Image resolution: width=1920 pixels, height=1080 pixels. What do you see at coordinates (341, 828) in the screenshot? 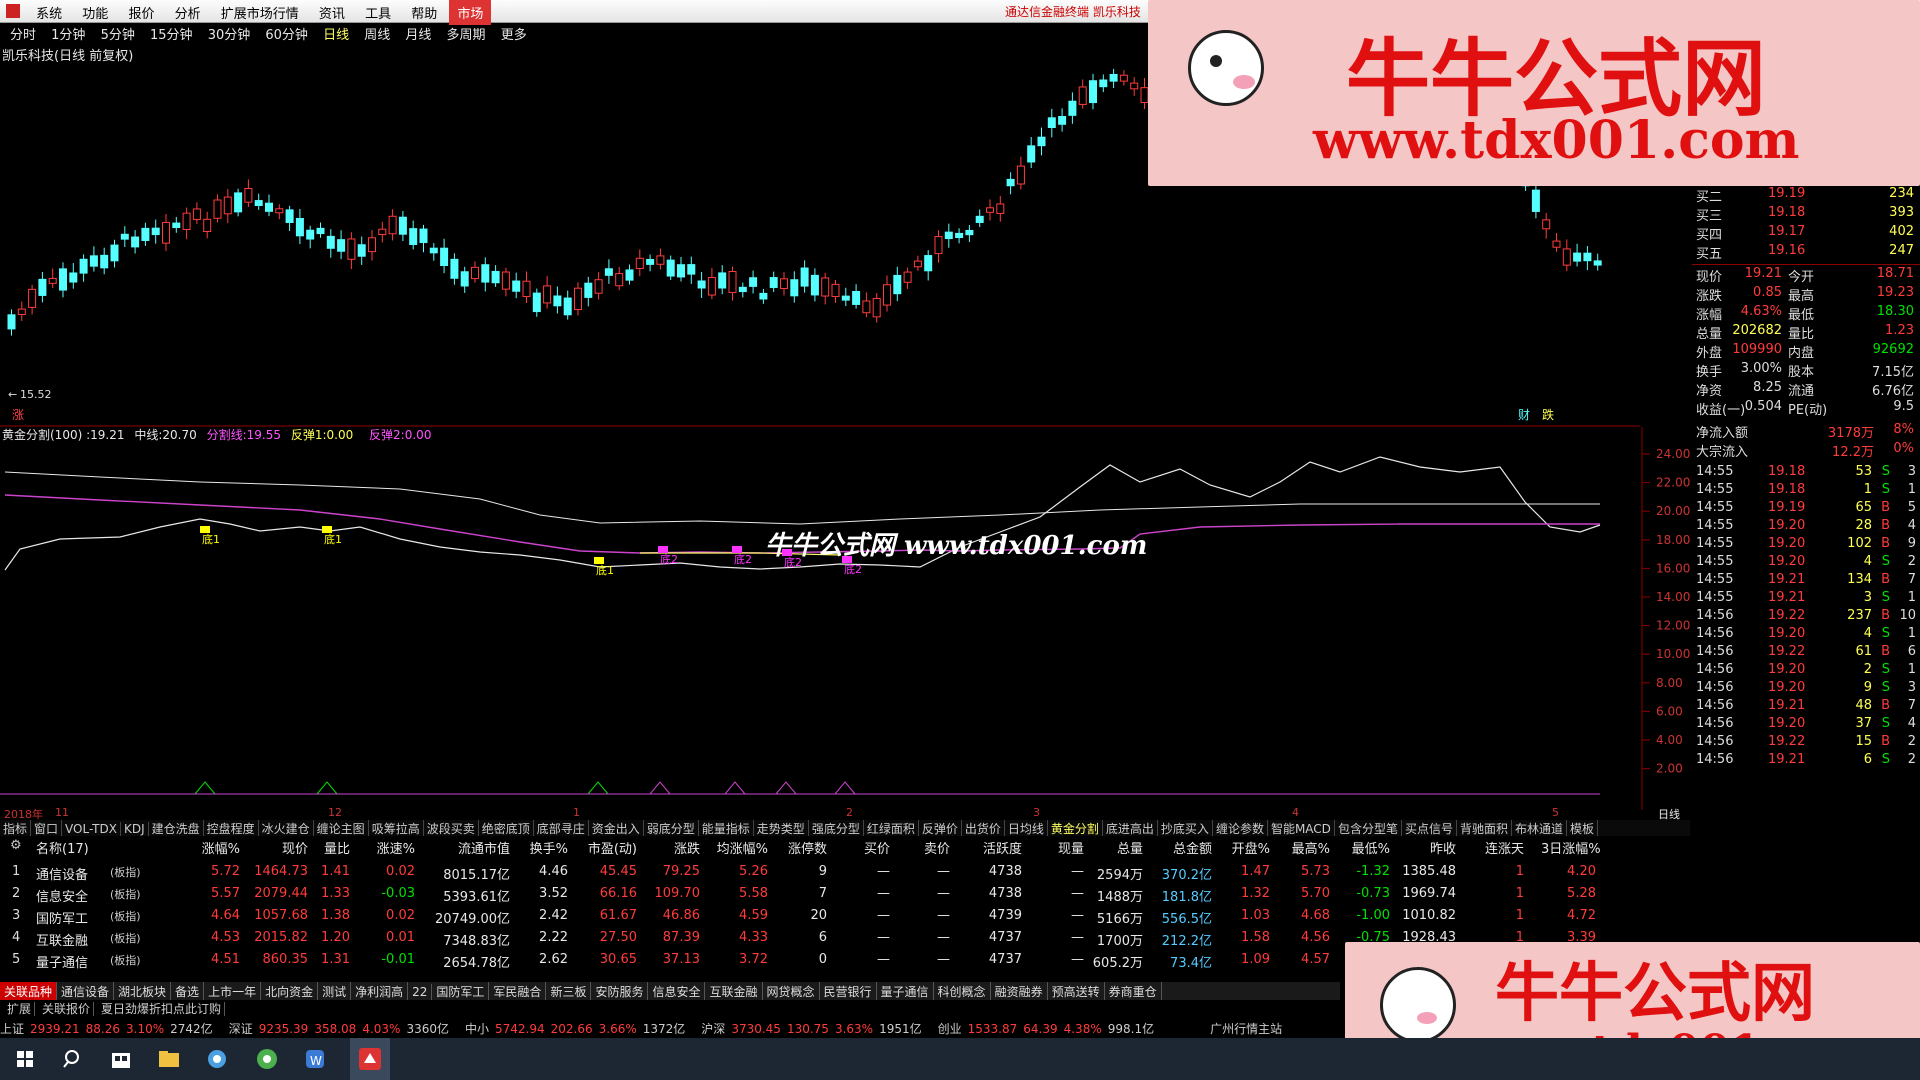
I see `indicator-tab: 缠论主图` at bounding box center [341, 828].